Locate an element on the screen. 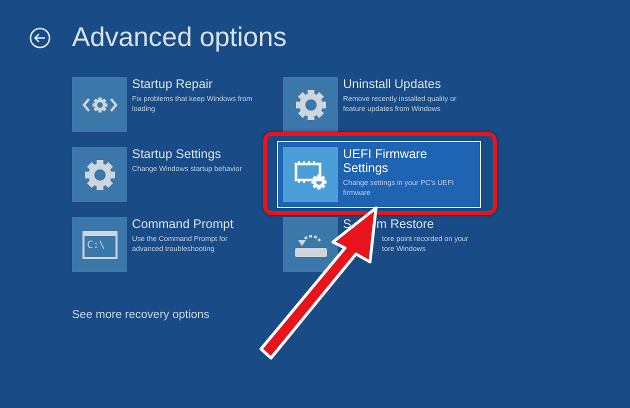  back-icon is located at coordinates (40, 37).